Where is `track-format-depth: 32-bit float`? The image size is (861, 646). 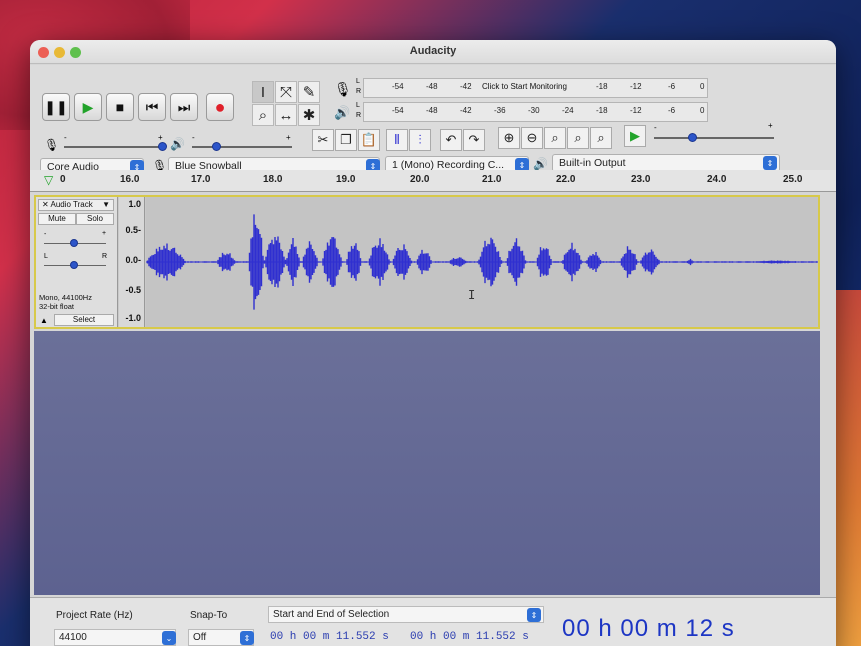 track-format-depth: 32-bit float is located at coordinates (57, 306).